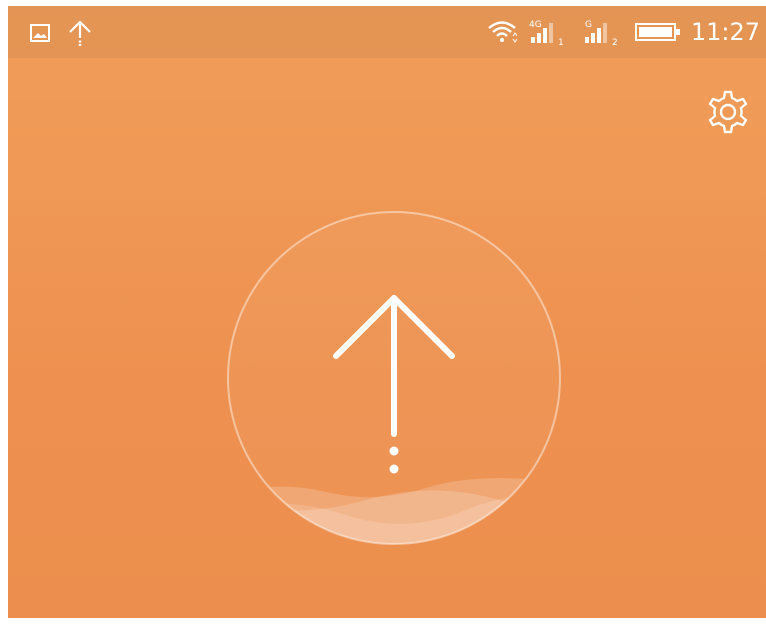 This screenshot has height=624, width=766. What do you see at coordinates (601, 33) in the screenshot?
I see `signal-g-sim2-icon: G 2` at bounding box center [601, 33].